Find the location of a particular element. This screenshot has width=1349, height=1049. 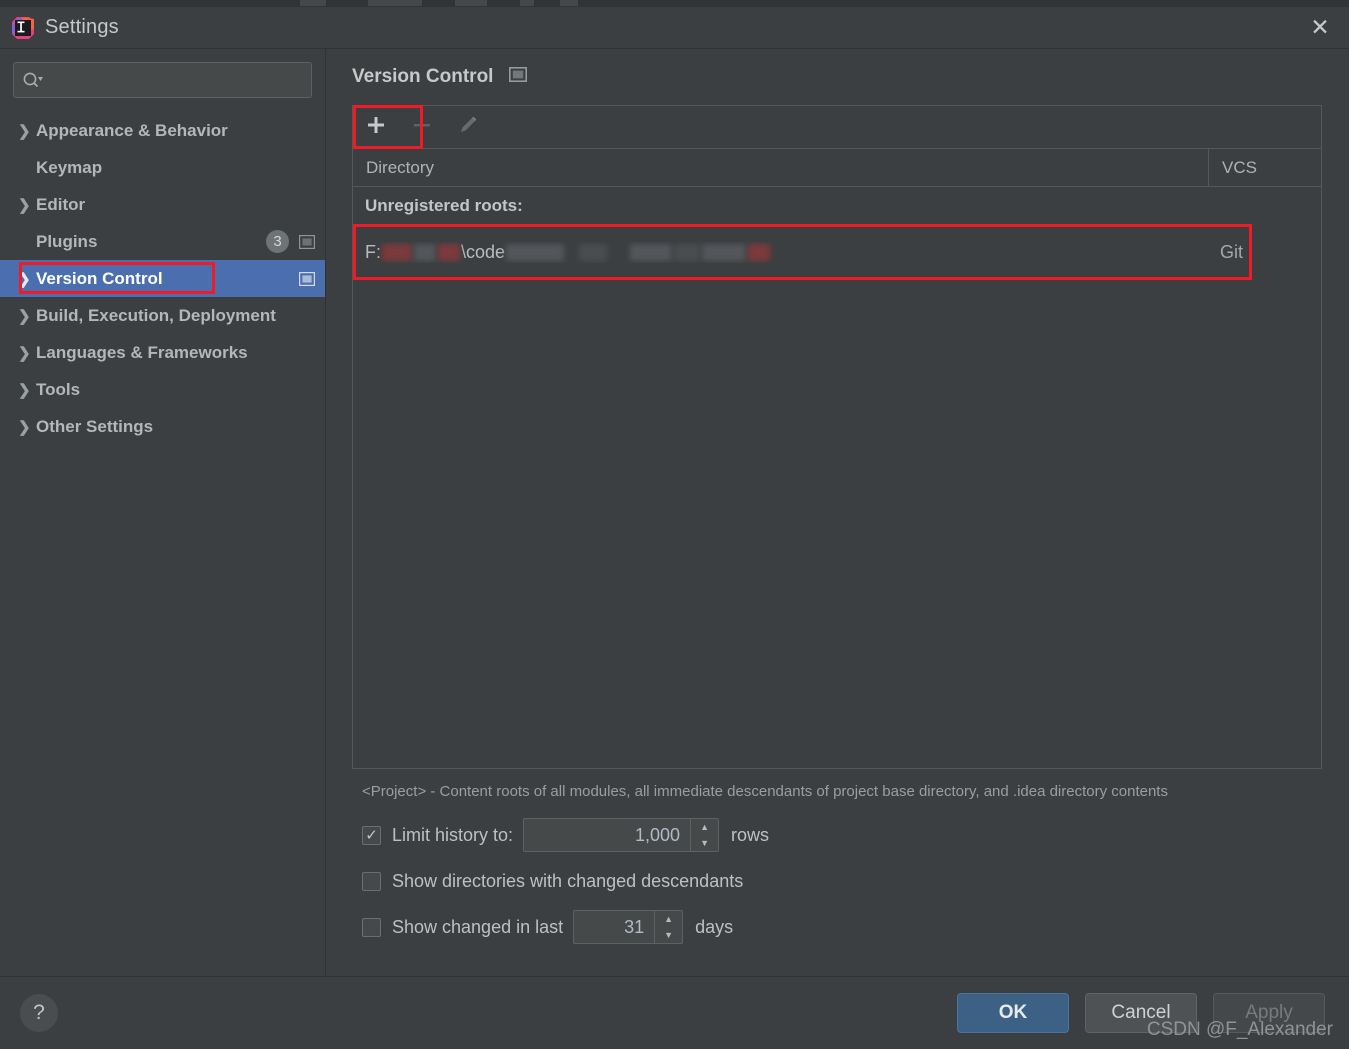

search-area is located at coordinates (162, 78).